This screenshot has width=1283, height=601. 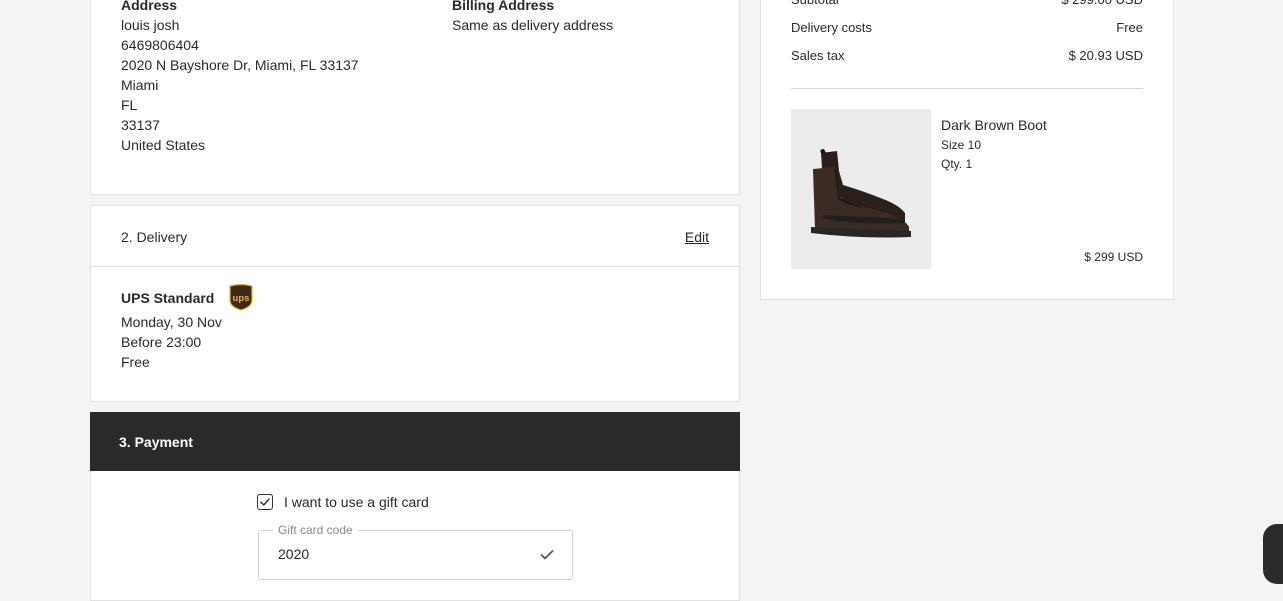 I want to click on subtotal-row: Subtotal $ 299.00 USD, so click(x=967, y=4).